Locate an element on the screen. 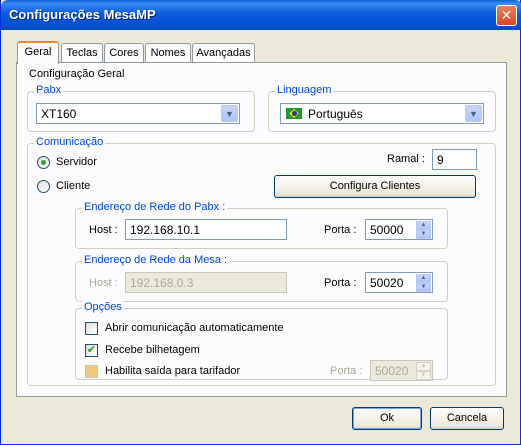  tab-avancadas: Avançadas is located at coordinates (223, 53).